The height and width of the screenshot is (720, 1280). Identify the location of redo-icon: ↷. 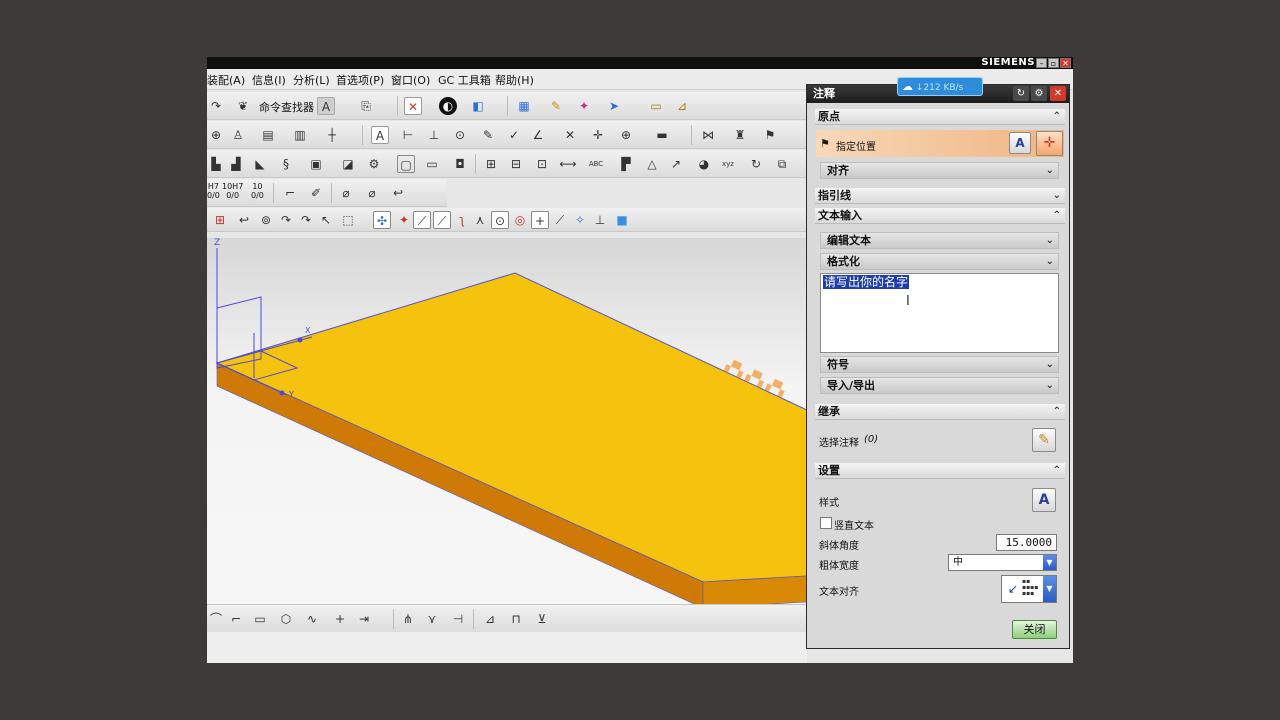
(216, 106).